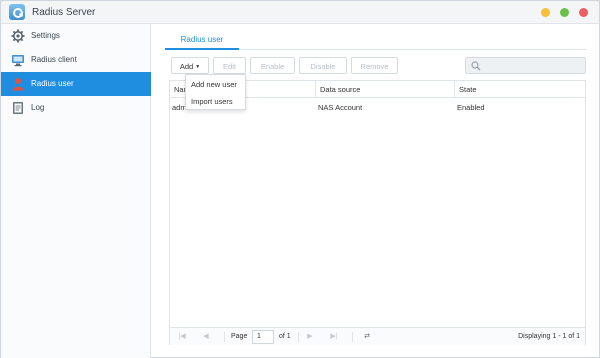  What do you see at coordinates (239, 336) in the screenshot?
I see `page-label: Page` at bounding box center [239, 336].